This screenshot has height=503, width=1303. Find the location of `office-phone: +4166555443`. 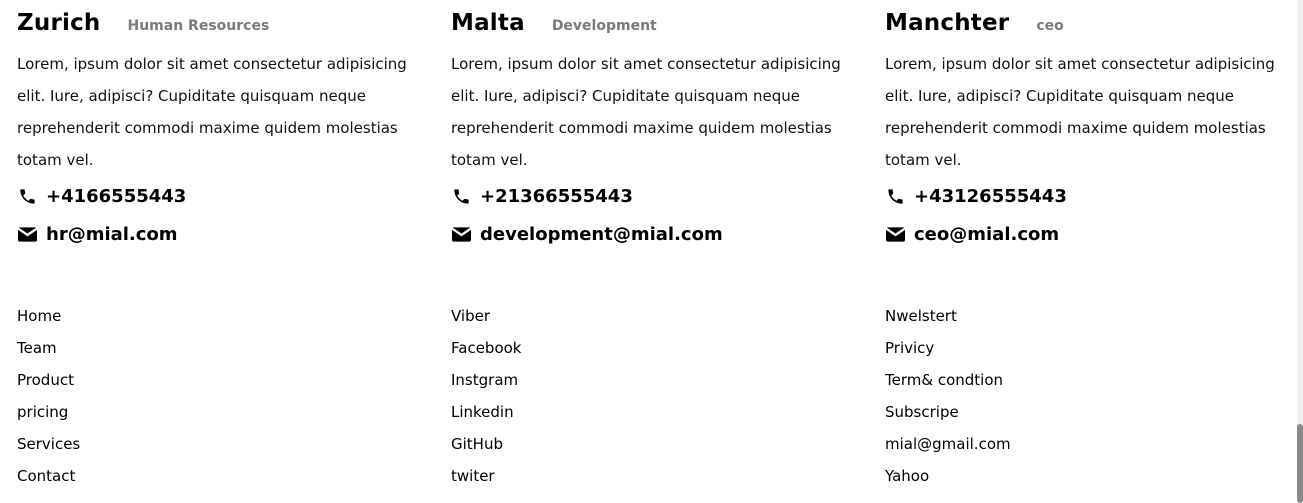

office-phone: +4166555443 is located at coordinates (227, 196).